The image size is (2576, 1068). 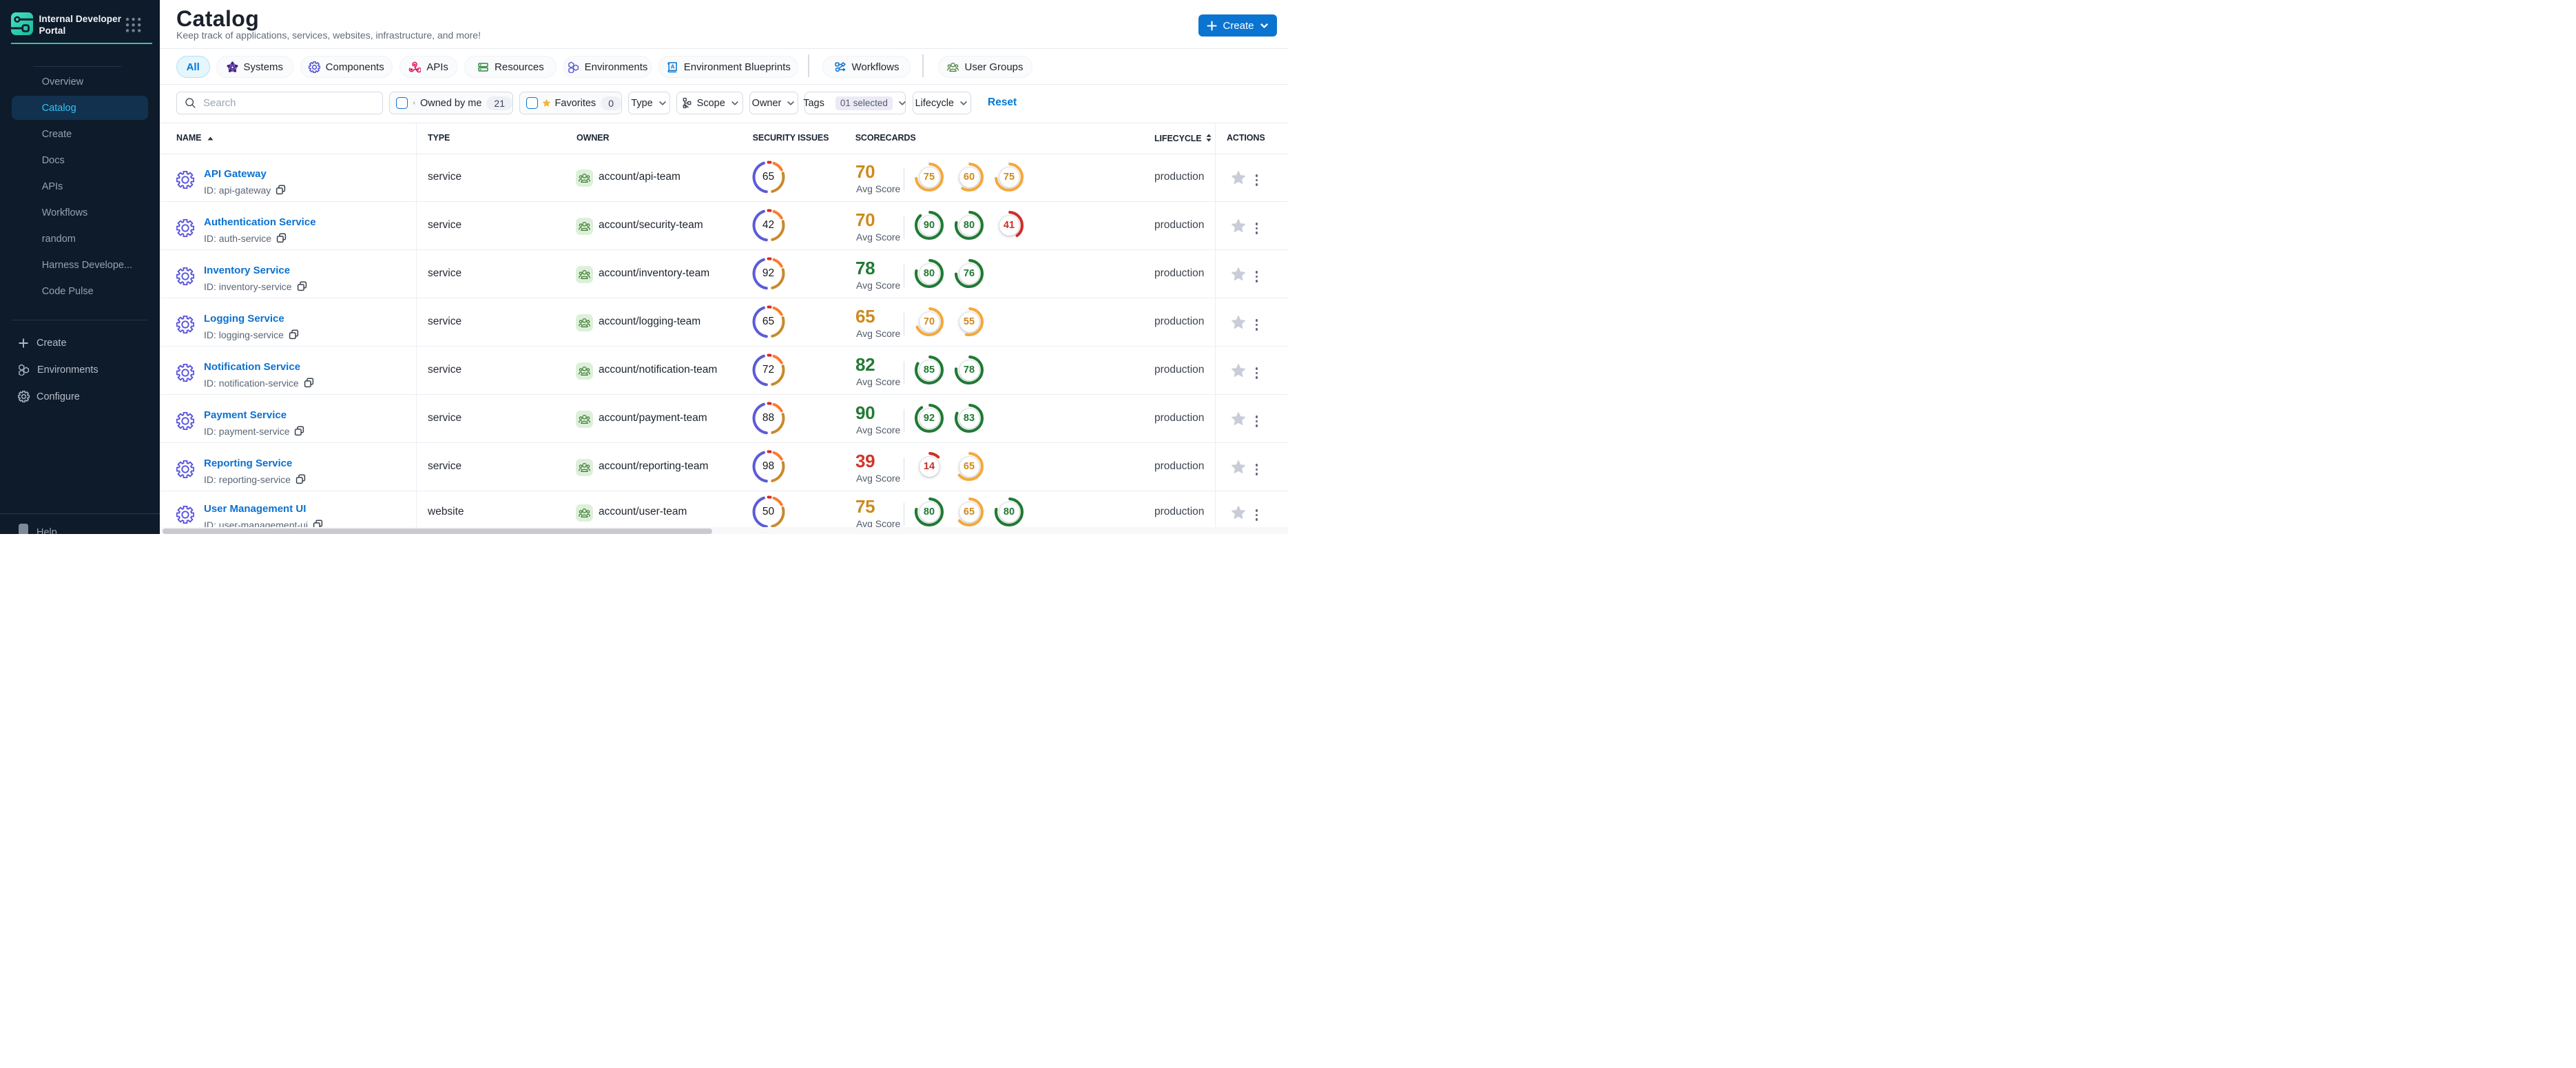 I want to click on svg-text: A, so click(x=672, y=67).